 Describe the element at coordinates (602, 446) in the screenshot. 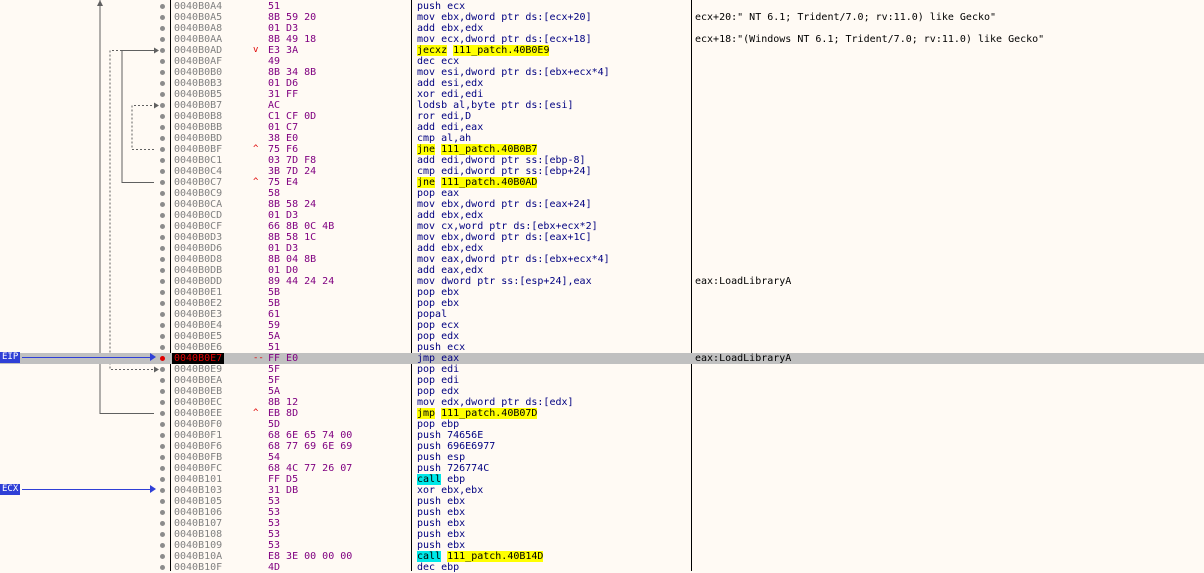

I see `instruction-row: 0040B0F6 68 77 69 6E 69 push 696E6977` at that location.